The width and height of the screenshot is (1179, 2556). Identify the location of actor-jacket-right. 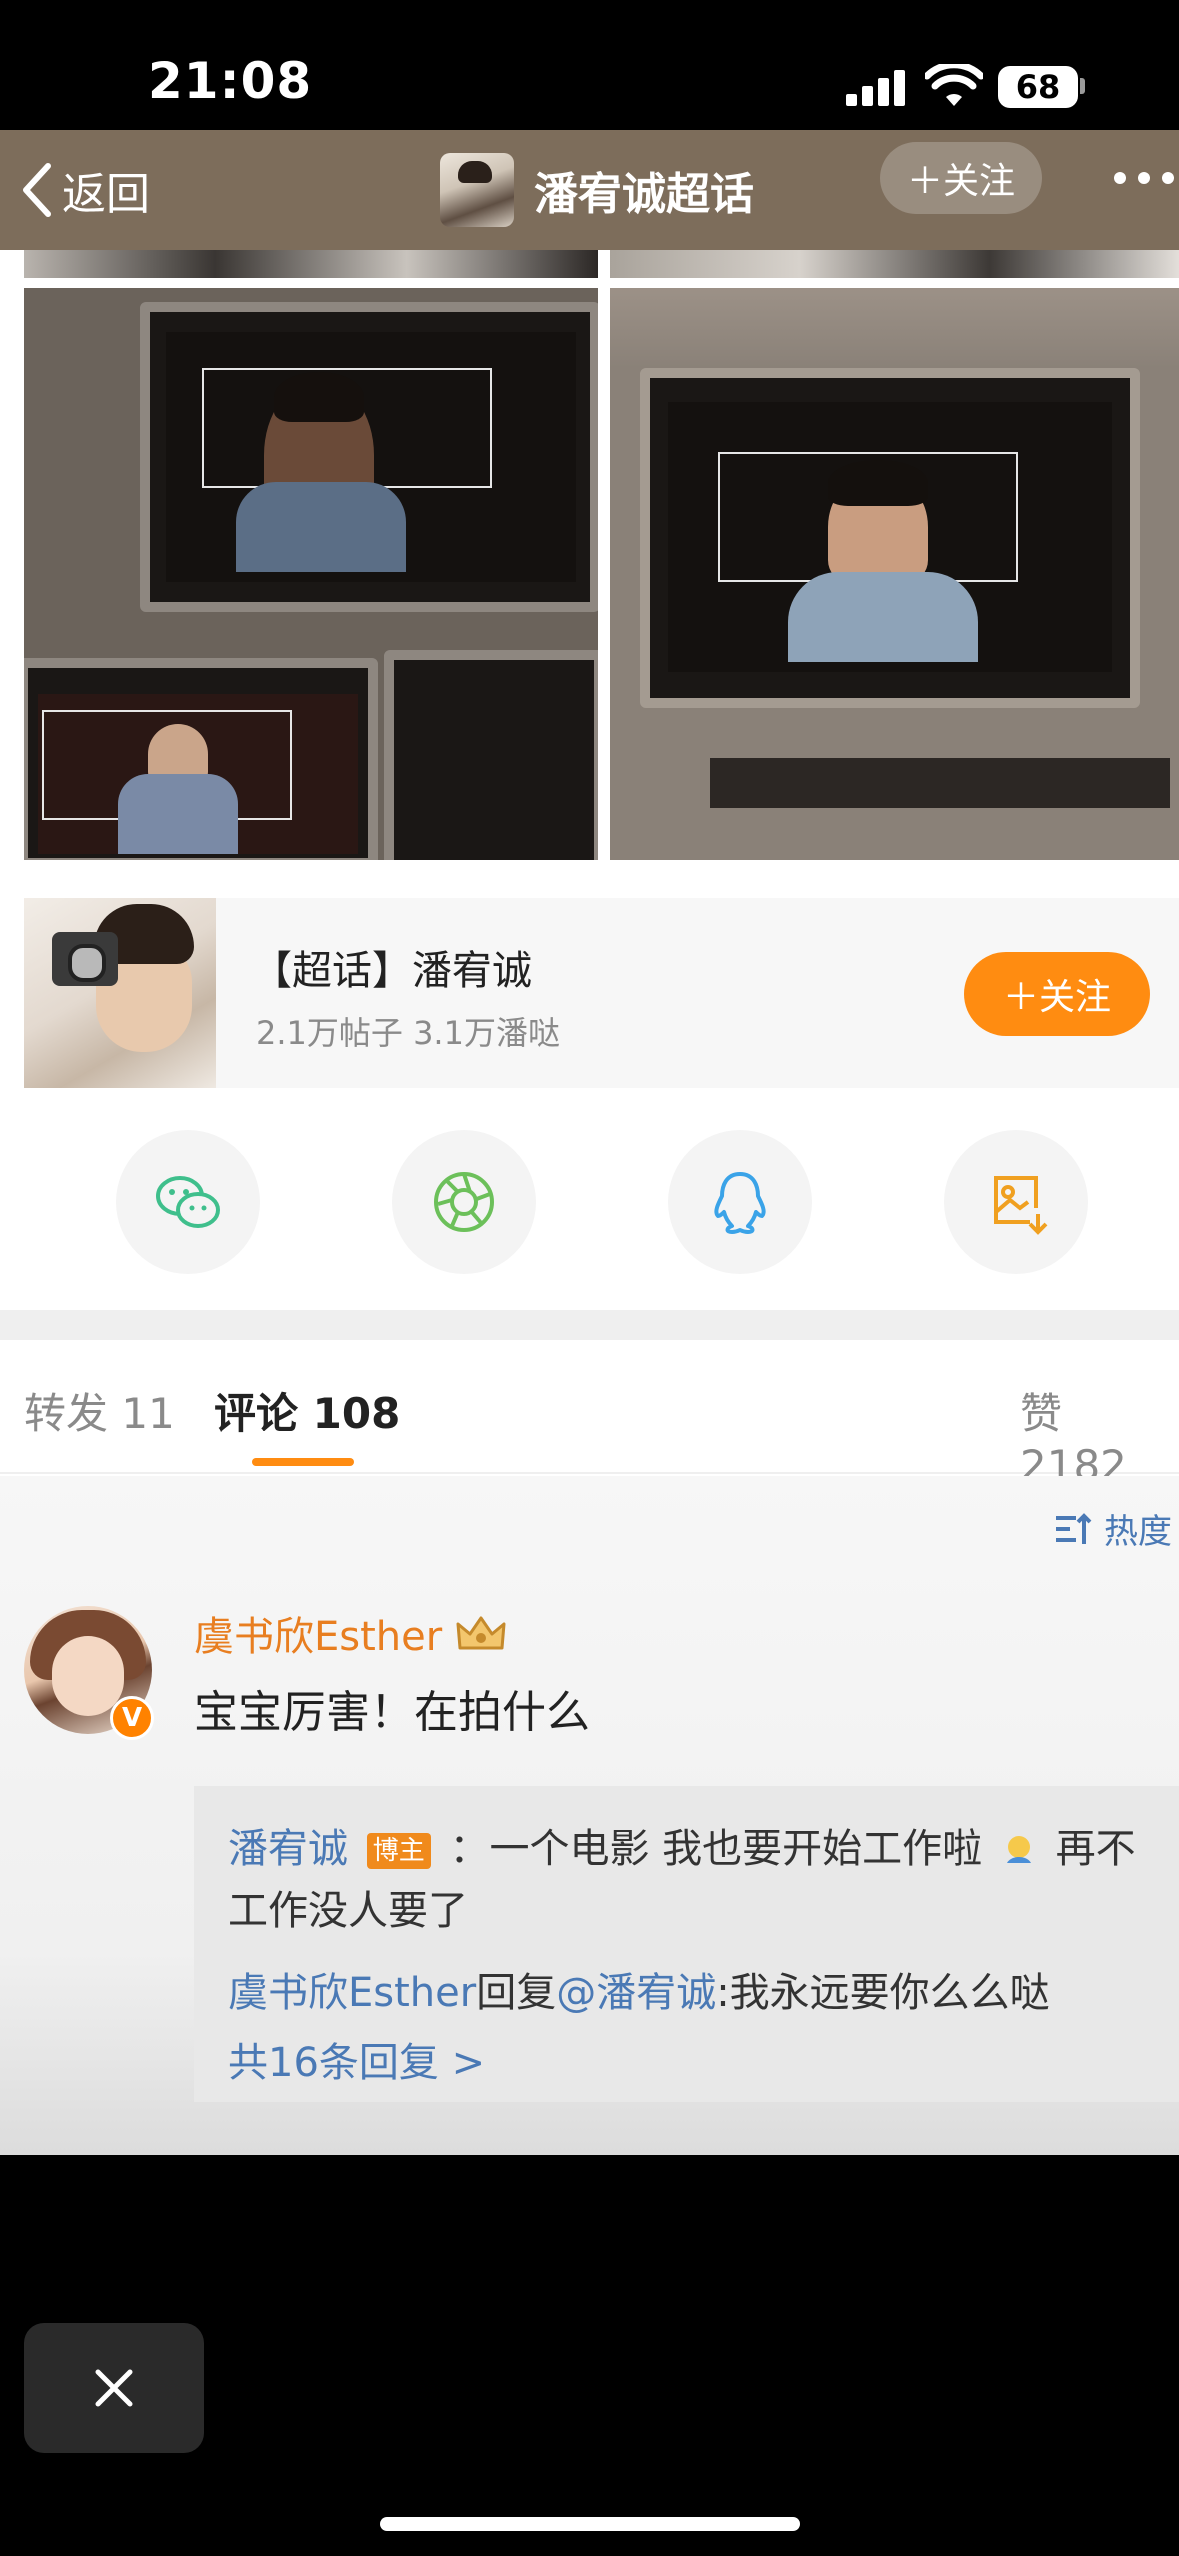
(883, 617).